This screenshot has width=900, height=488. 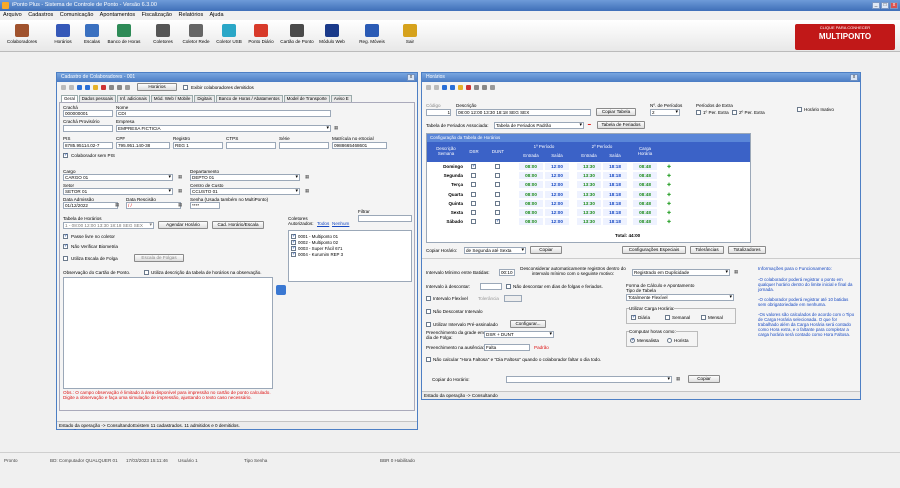 I want to click on sem-pis-checkbox, so click(x=65, y=155).